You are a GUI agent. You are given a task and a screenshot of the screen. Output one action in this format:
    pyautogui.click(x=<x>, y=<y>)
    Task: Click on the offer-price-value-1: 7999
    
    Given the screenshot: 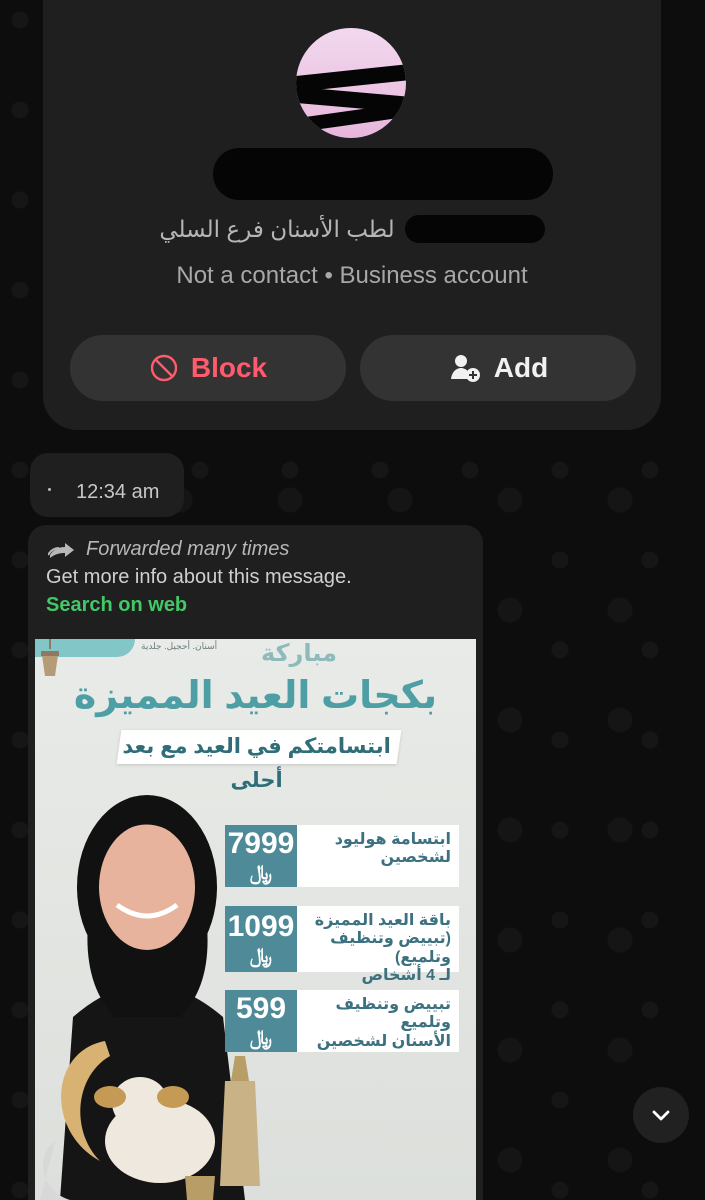 What is the action you would take?
    pyautogui.click(x=261, y=843)
    